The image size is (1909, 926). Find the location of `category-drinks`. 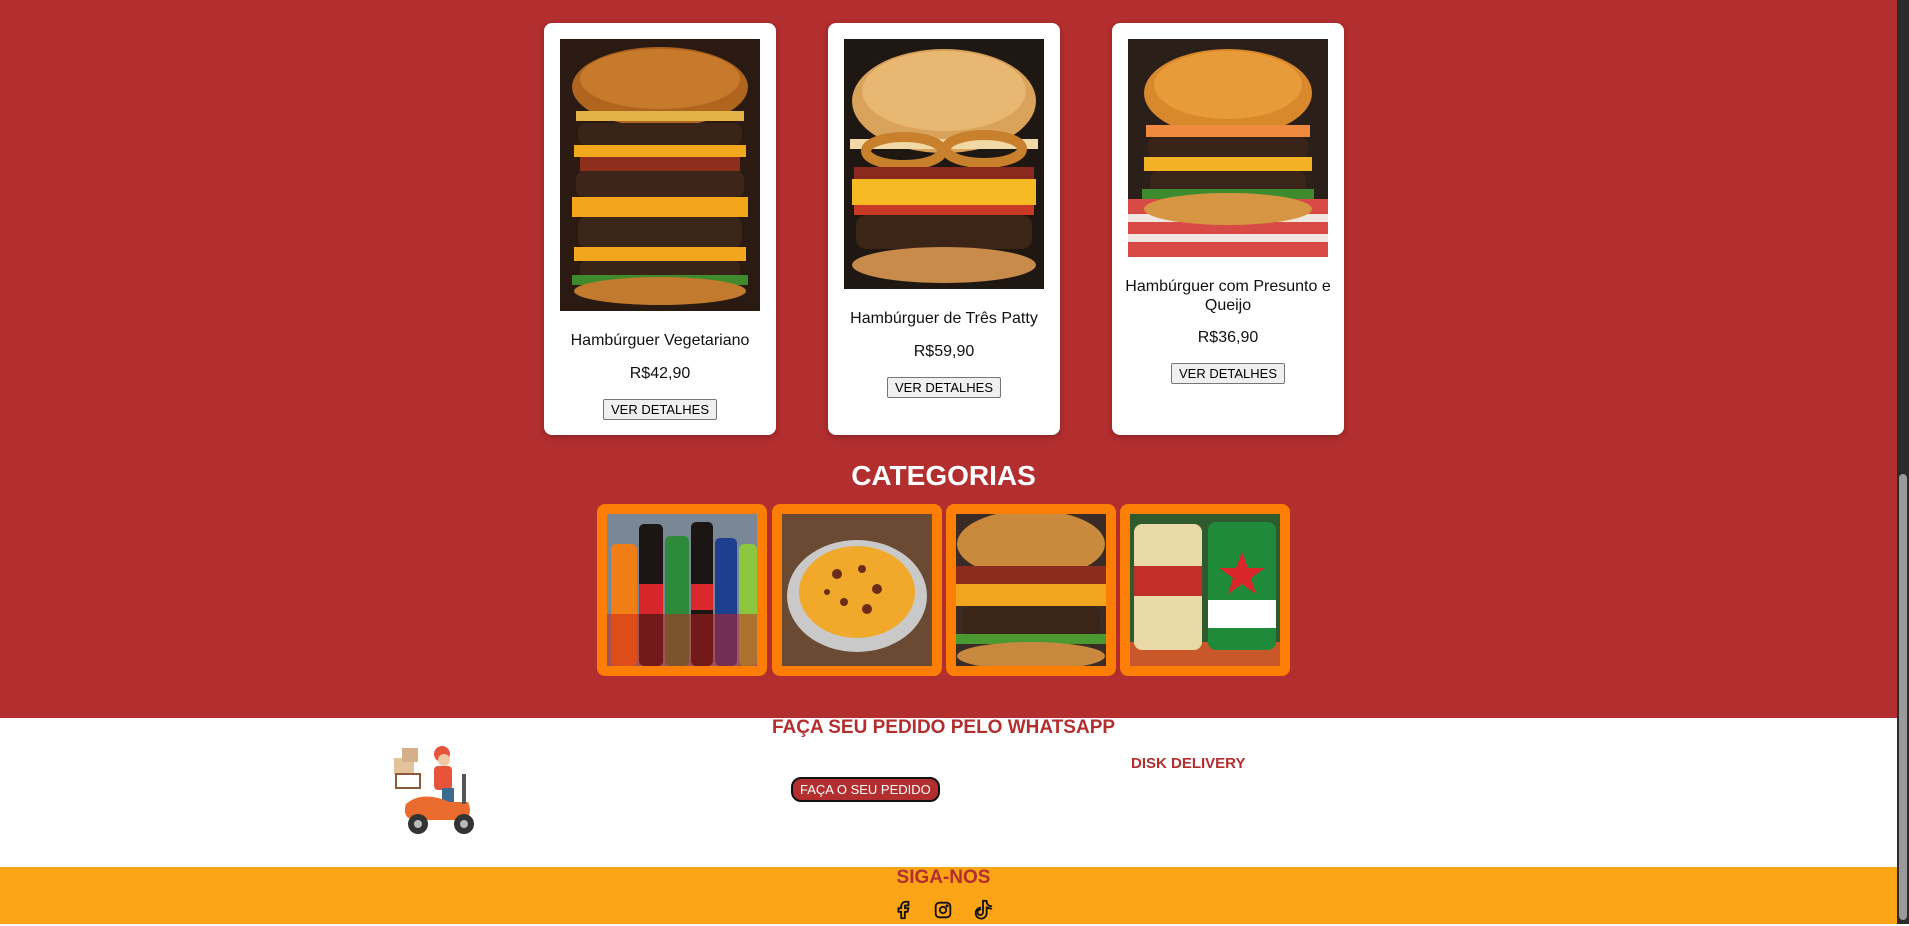

category-drinks is located at coordinates (682, 590).